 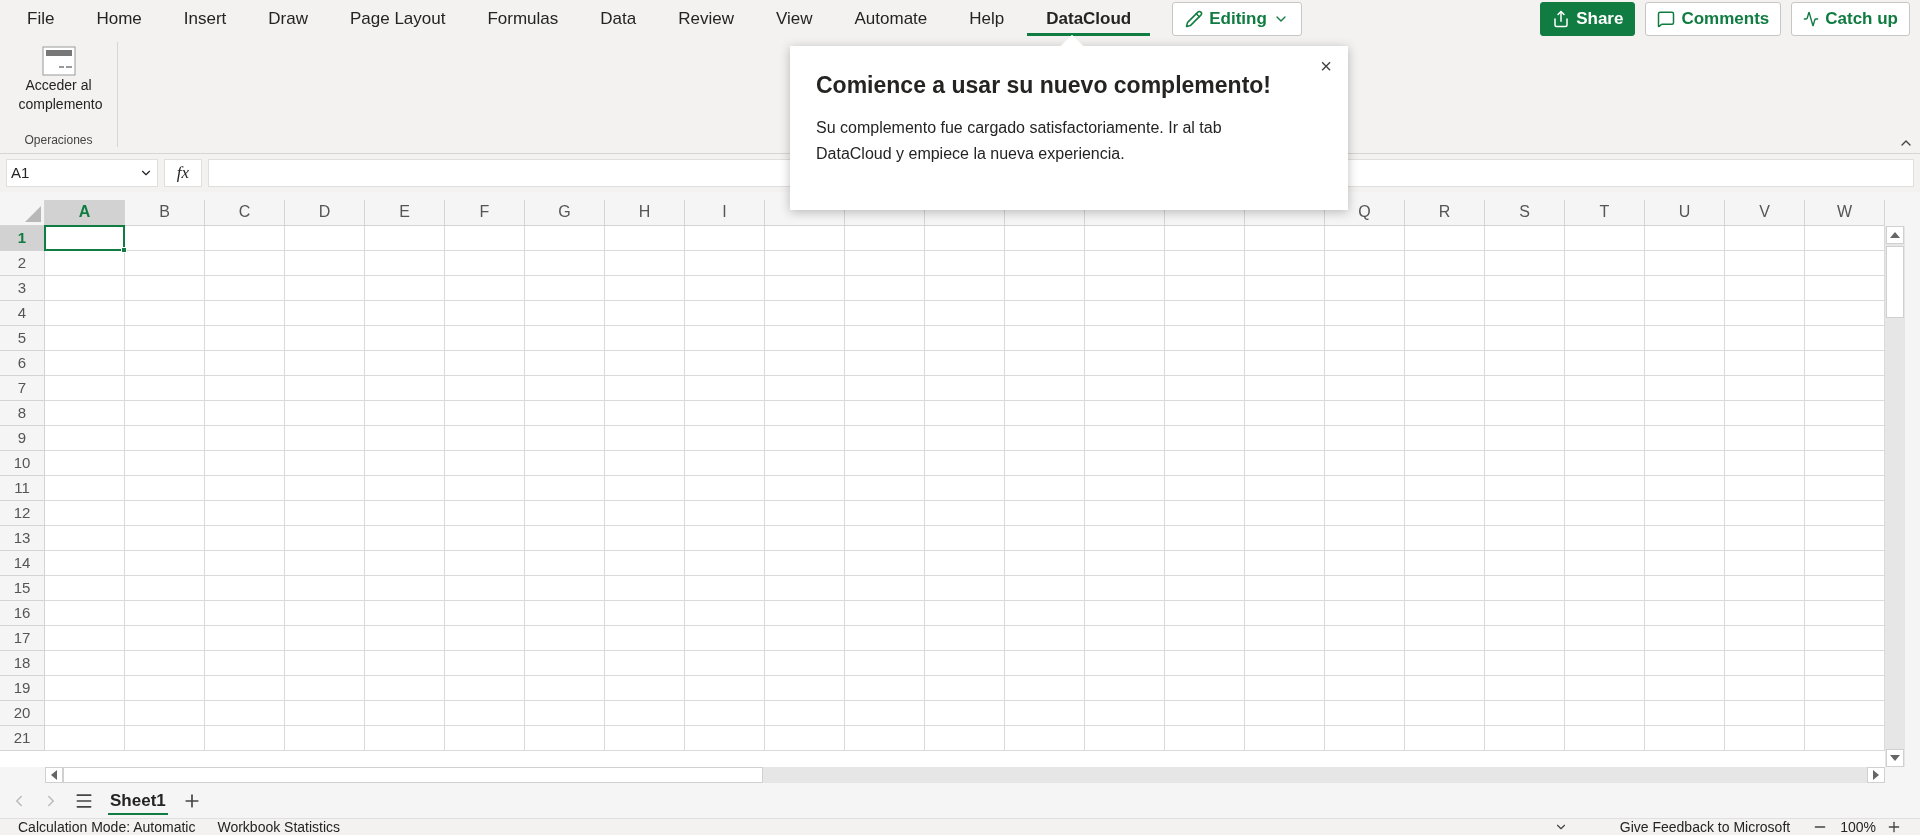 I want to click on popup-title: Comience a usar su nuevo complemento!, so click(x=1044, y=85).